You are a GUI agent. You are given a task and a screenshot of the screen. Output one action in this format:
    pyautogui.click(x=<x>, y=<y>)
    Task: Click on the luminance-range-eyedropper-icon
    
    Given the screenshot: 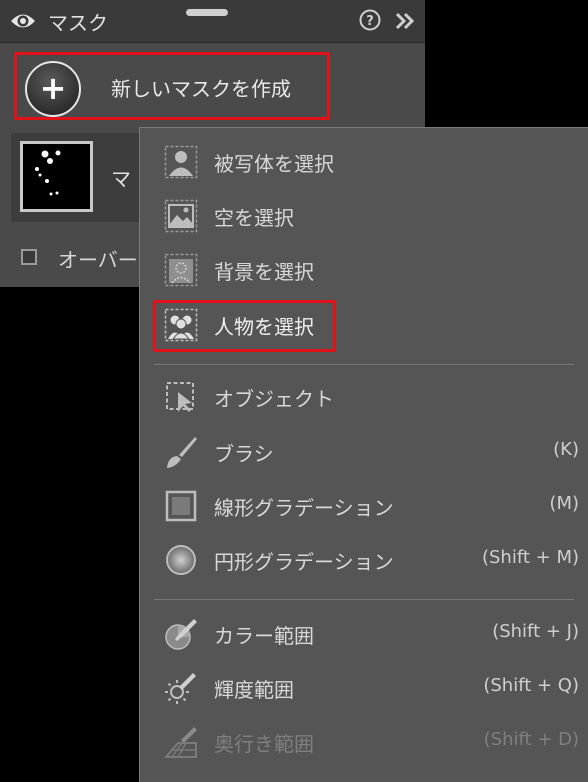 What is the action you would take?
    pyautogui.click(x=181, y=688)
    